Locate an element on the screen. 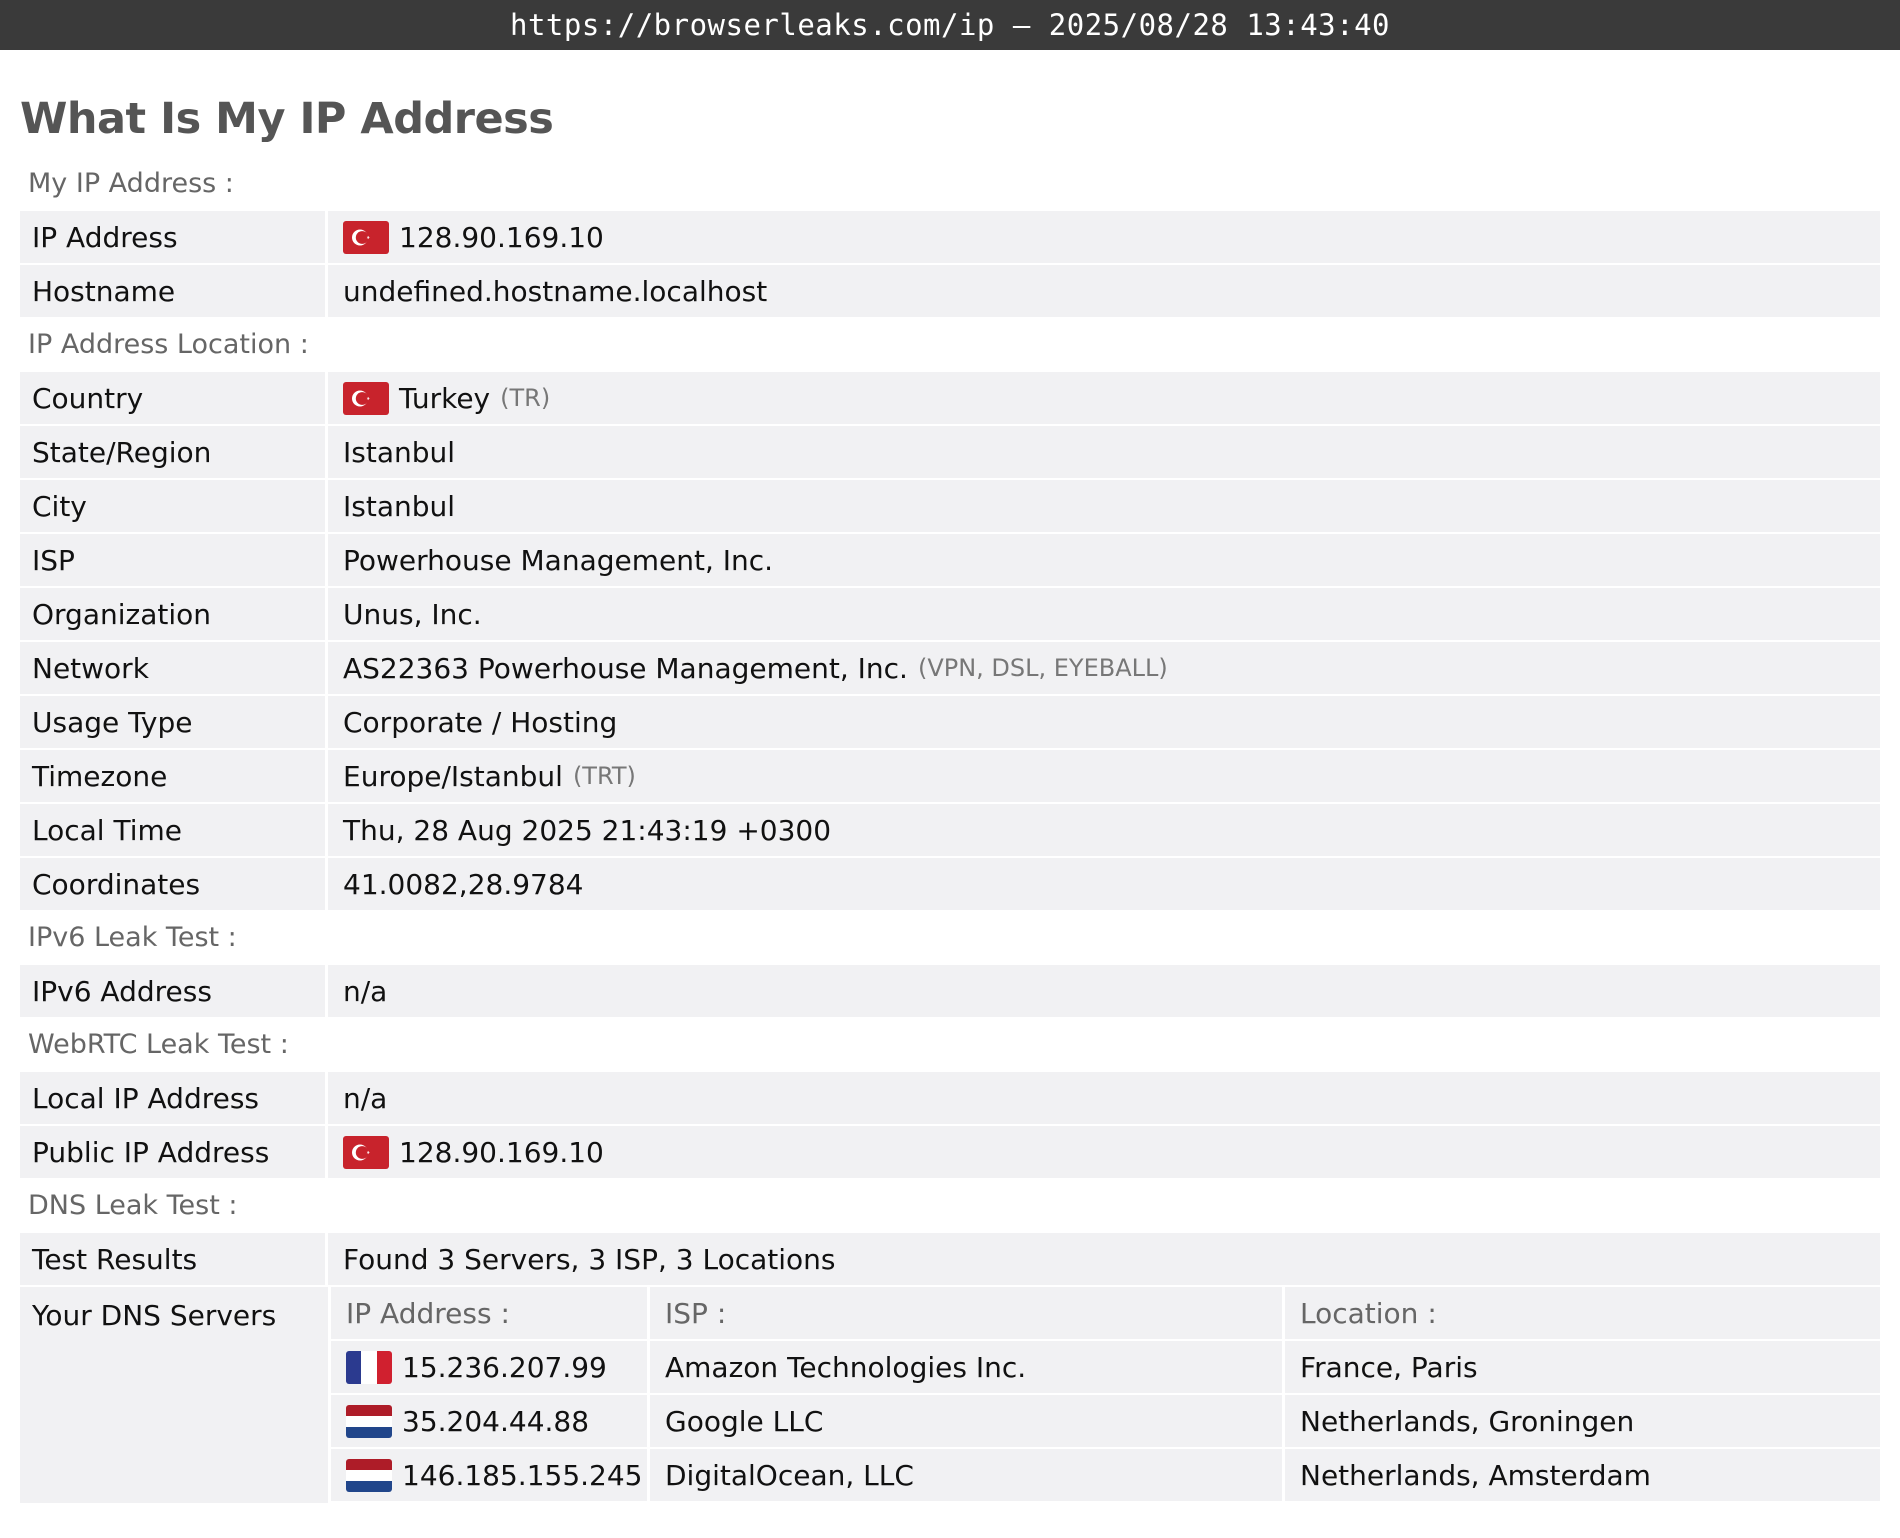  city-value: Istanbul is located at coordinates (1104, 506).